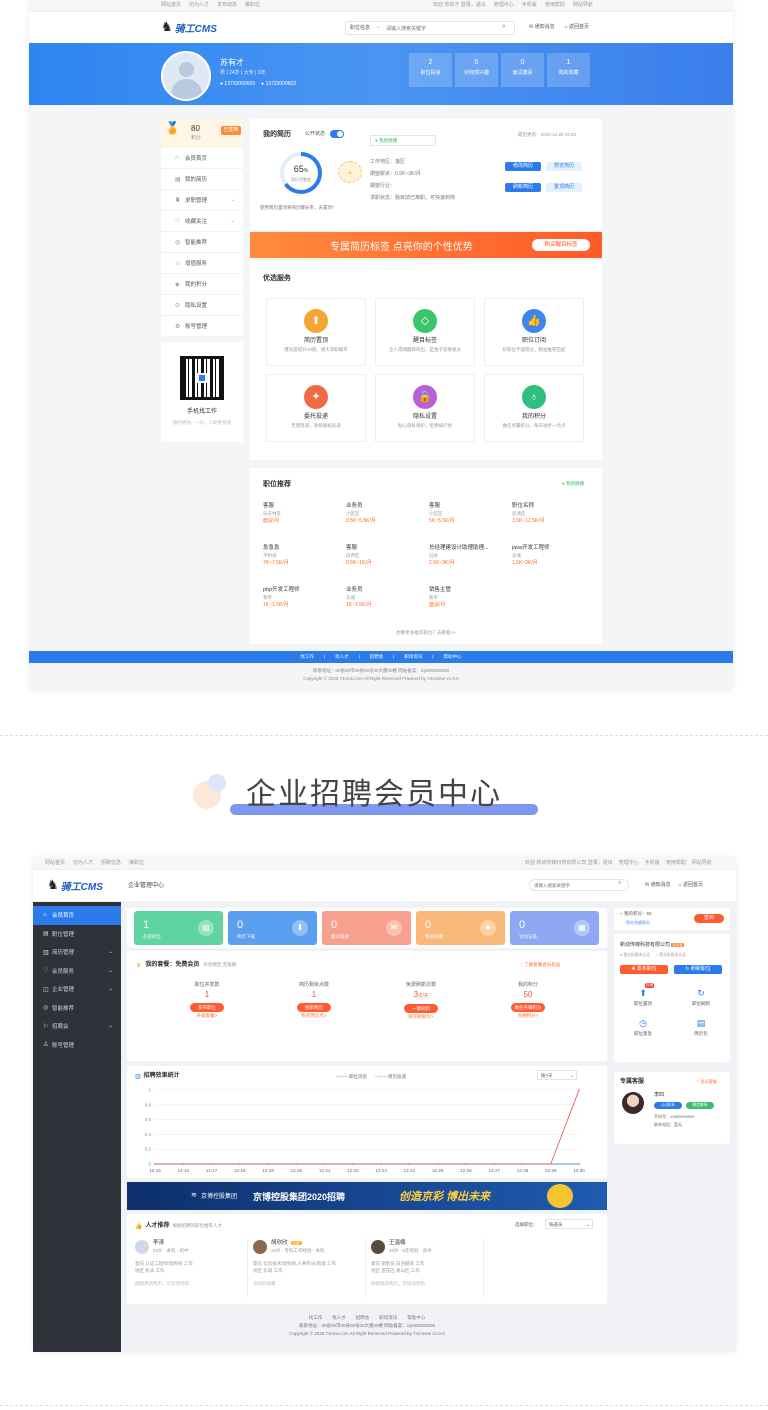 The width and height of the screenshot is (768, 1410). Describe the element at coordinates (178, 928) in the screenshot. I see `stat-card: 1 在招职位 ▤` at that location.